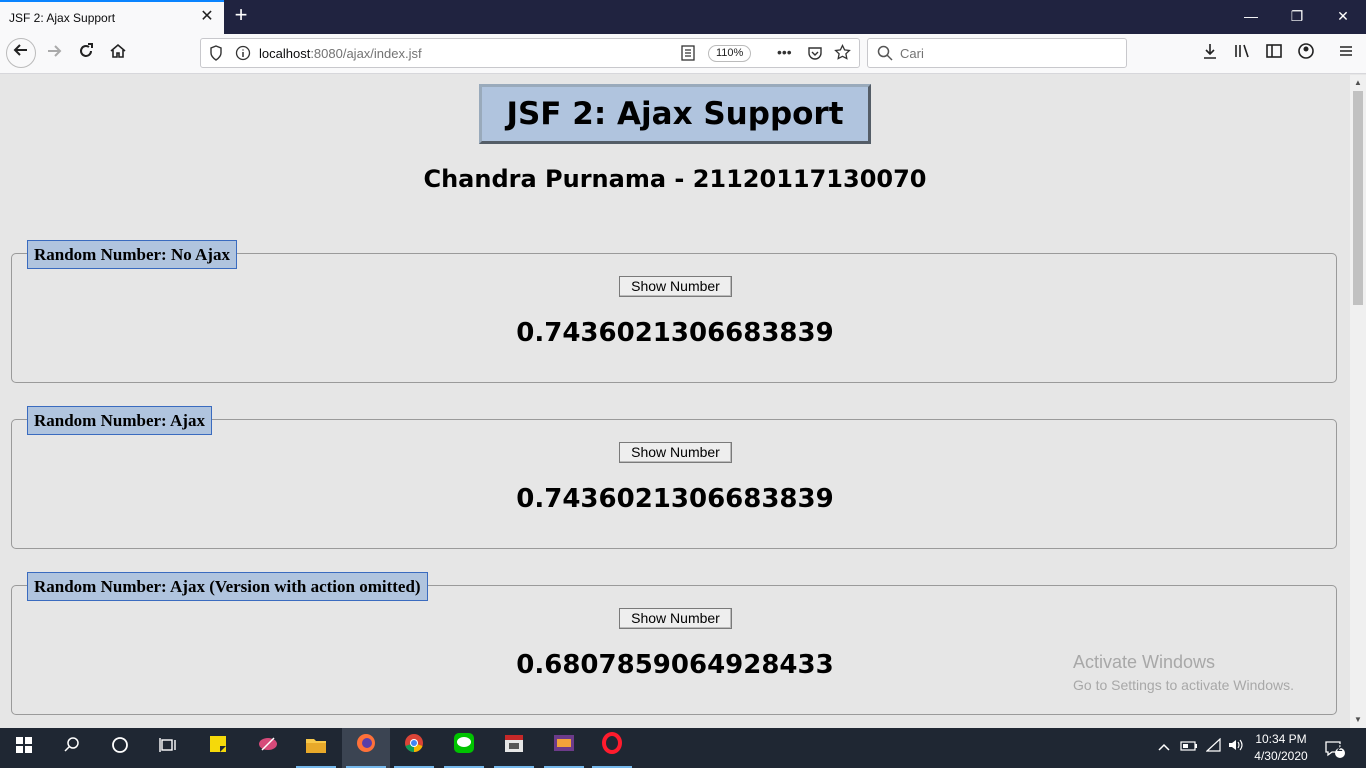  Describe the element at coordinates (243, 55) in the screenshot. I see `info-icon` at that location.